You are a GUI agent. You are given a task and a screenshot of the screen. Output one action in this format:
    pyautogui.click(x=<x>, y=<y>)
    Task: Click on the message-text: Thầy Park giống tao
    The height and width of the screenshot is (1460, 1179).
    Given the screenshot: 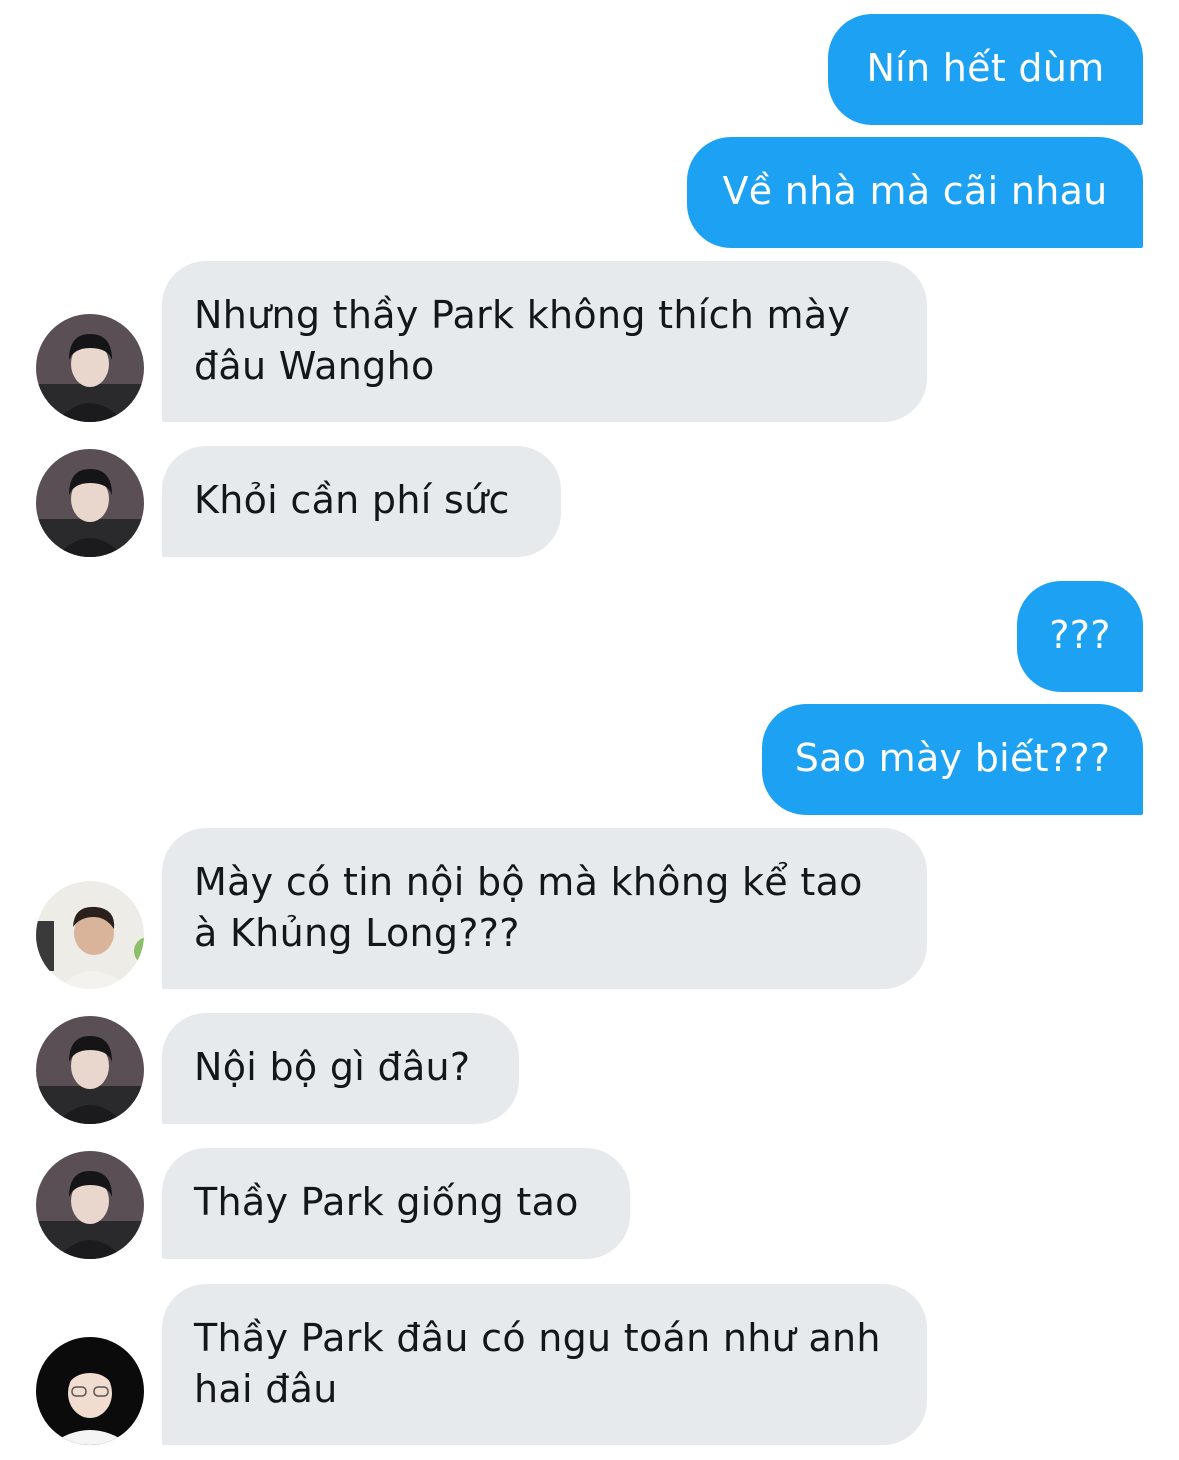 What is the action you would take?
    pyautogui.click(x=386, y=1202)
    